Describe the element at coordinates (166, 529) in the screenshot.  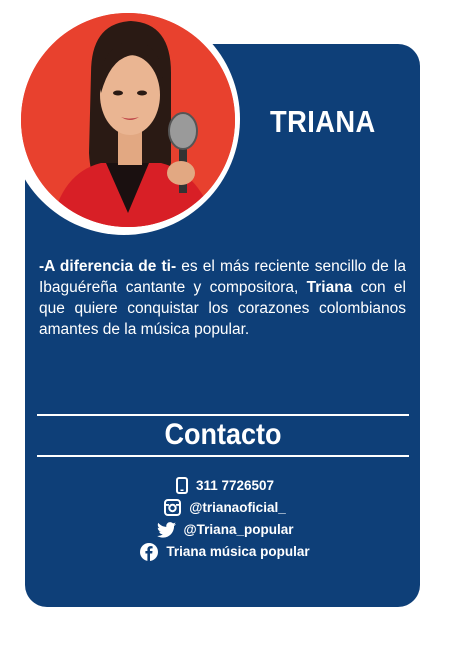
I see `twitter-icon` at that location.